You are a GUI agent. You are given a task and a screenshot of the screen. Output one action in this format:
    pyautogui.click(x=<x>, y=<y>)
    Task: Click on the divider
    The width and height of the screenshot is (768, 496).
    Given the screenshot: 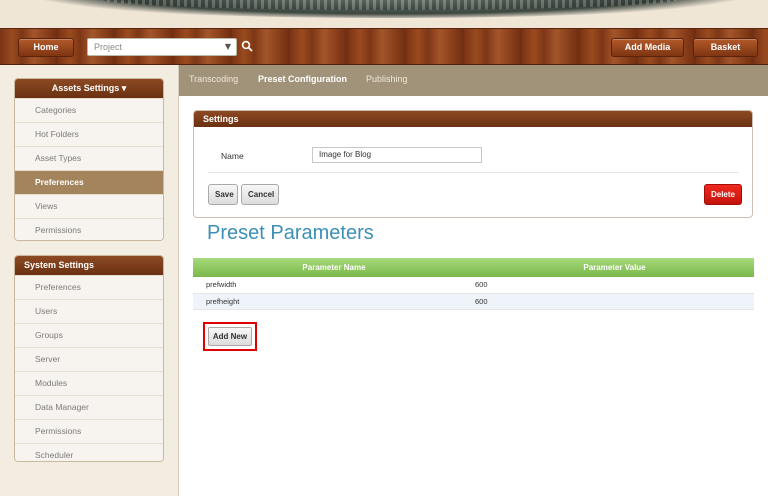 What is the action you would take?
    pyautogui.click(x=473, y=172)
    